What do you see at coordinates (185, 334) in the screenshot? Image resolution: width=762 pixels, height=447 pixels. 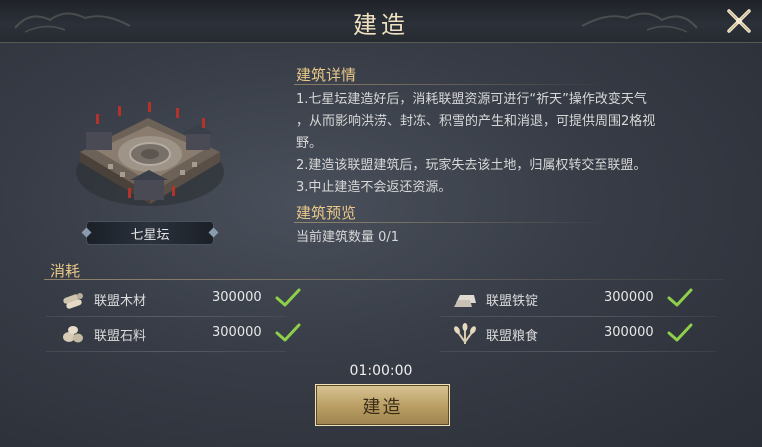 I see `resource-item-stone: 联盟石料 300000` at bounding box center [185, 334].